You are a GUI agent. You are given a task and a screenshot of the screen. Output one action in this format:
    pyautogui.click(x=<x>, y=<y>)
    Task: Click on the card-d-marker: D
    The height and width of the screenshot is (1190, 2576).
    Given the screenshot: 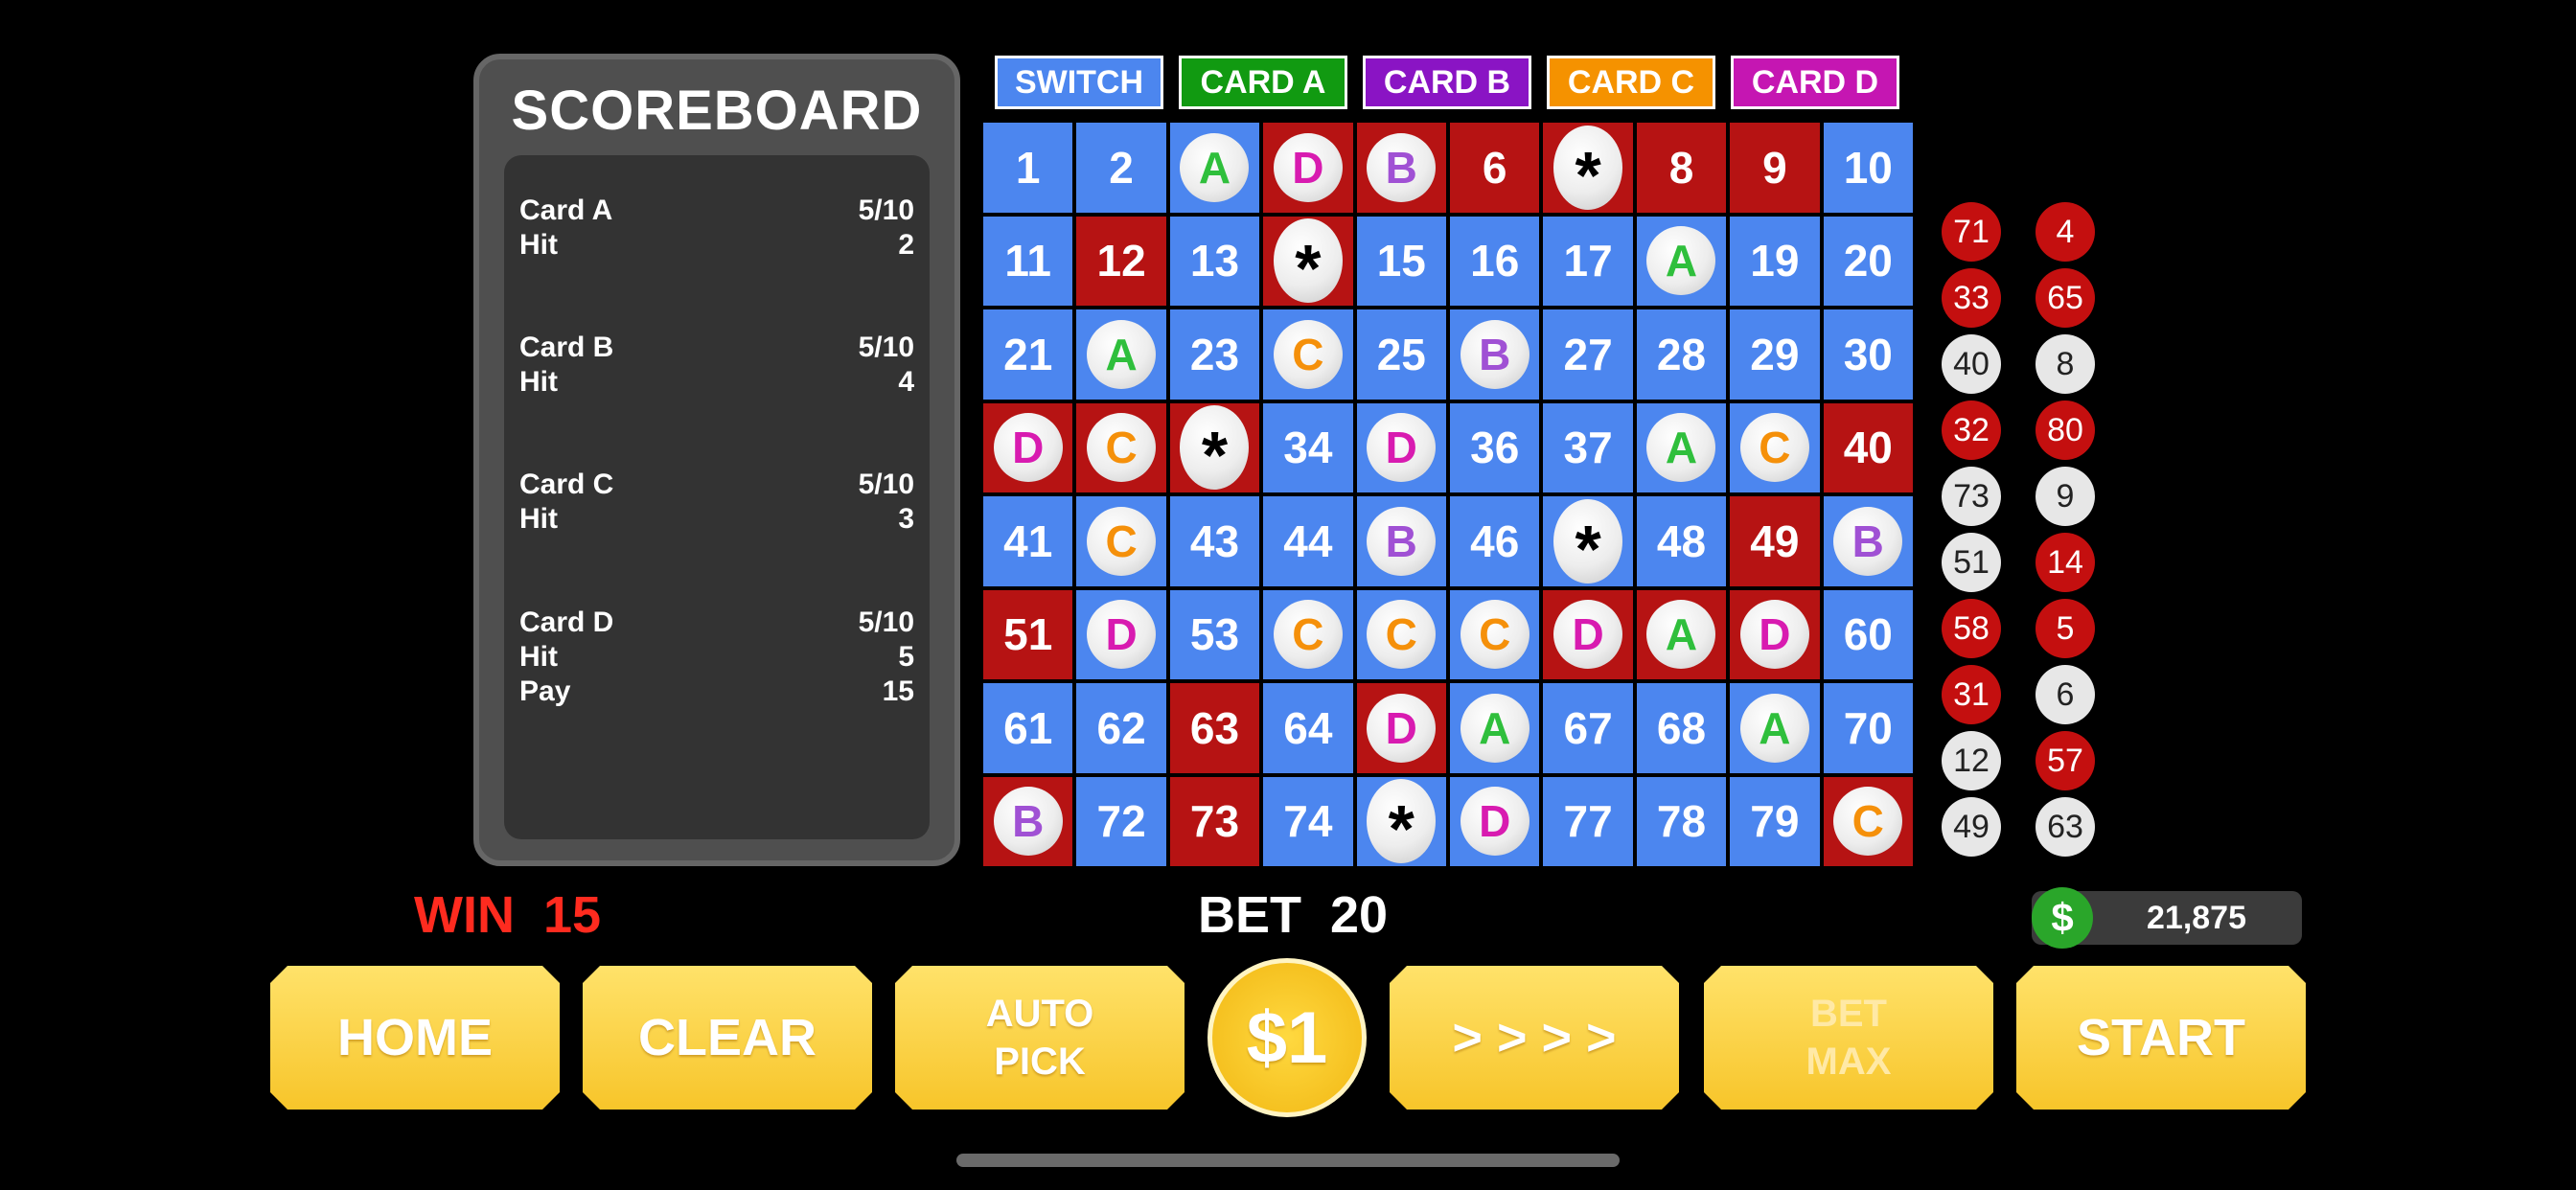 What is the action you would take?
    pyautogui.click(x=1028, y=448)
    